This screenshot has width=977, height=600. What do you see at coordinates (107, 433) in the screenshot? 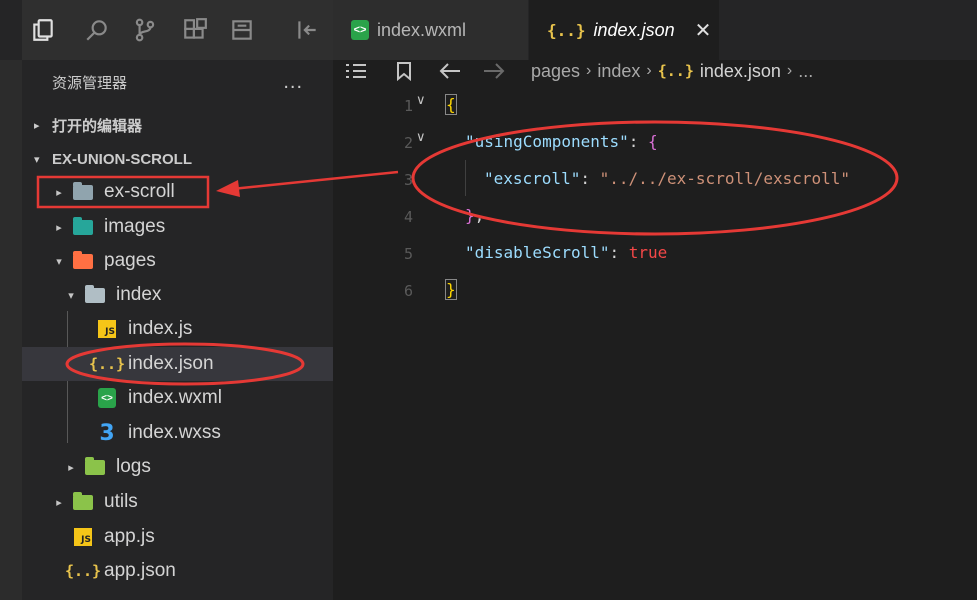
I see `css-file-icon: 3` at bounding box center [107, 433].